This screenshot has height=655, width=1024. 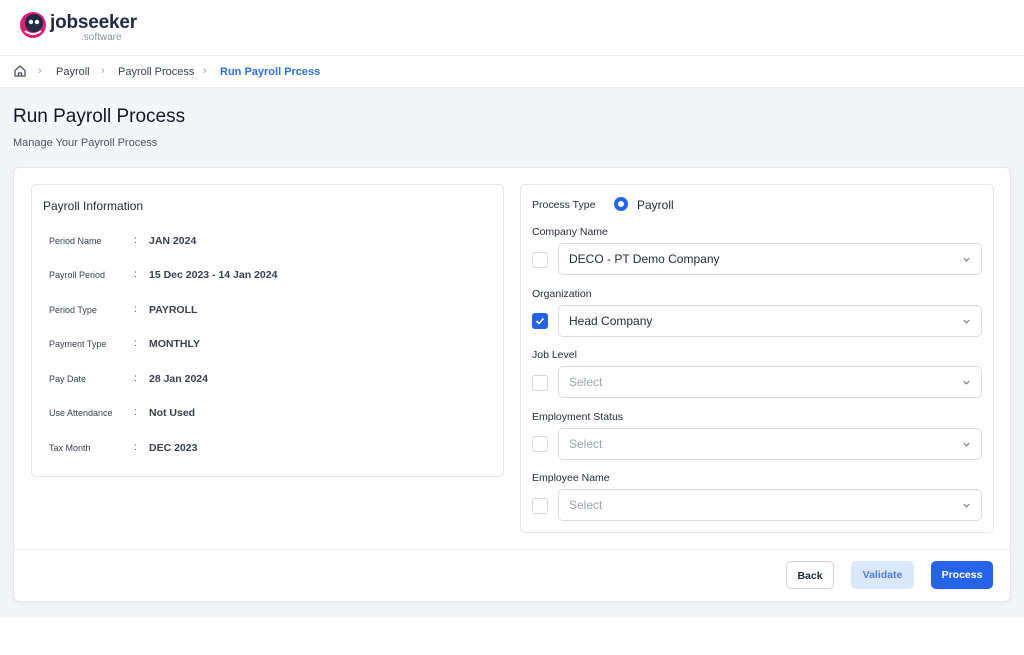 What do you see at coordinates (267, 345) in the screenshot?
I see `info-row-payment-type: Payment Type : MONTHLY` at bounding box center [267, 345].